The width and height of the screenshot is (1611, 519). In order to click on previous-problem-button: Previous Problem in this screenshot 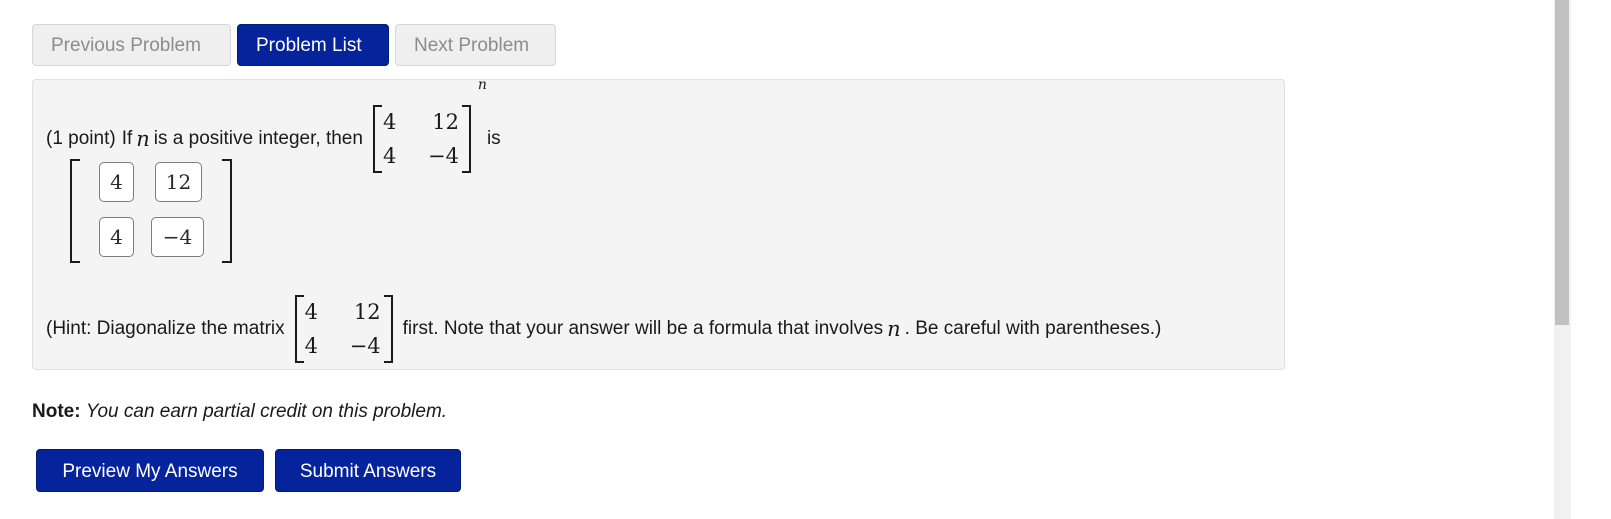, I will do `click(131, 45)`.